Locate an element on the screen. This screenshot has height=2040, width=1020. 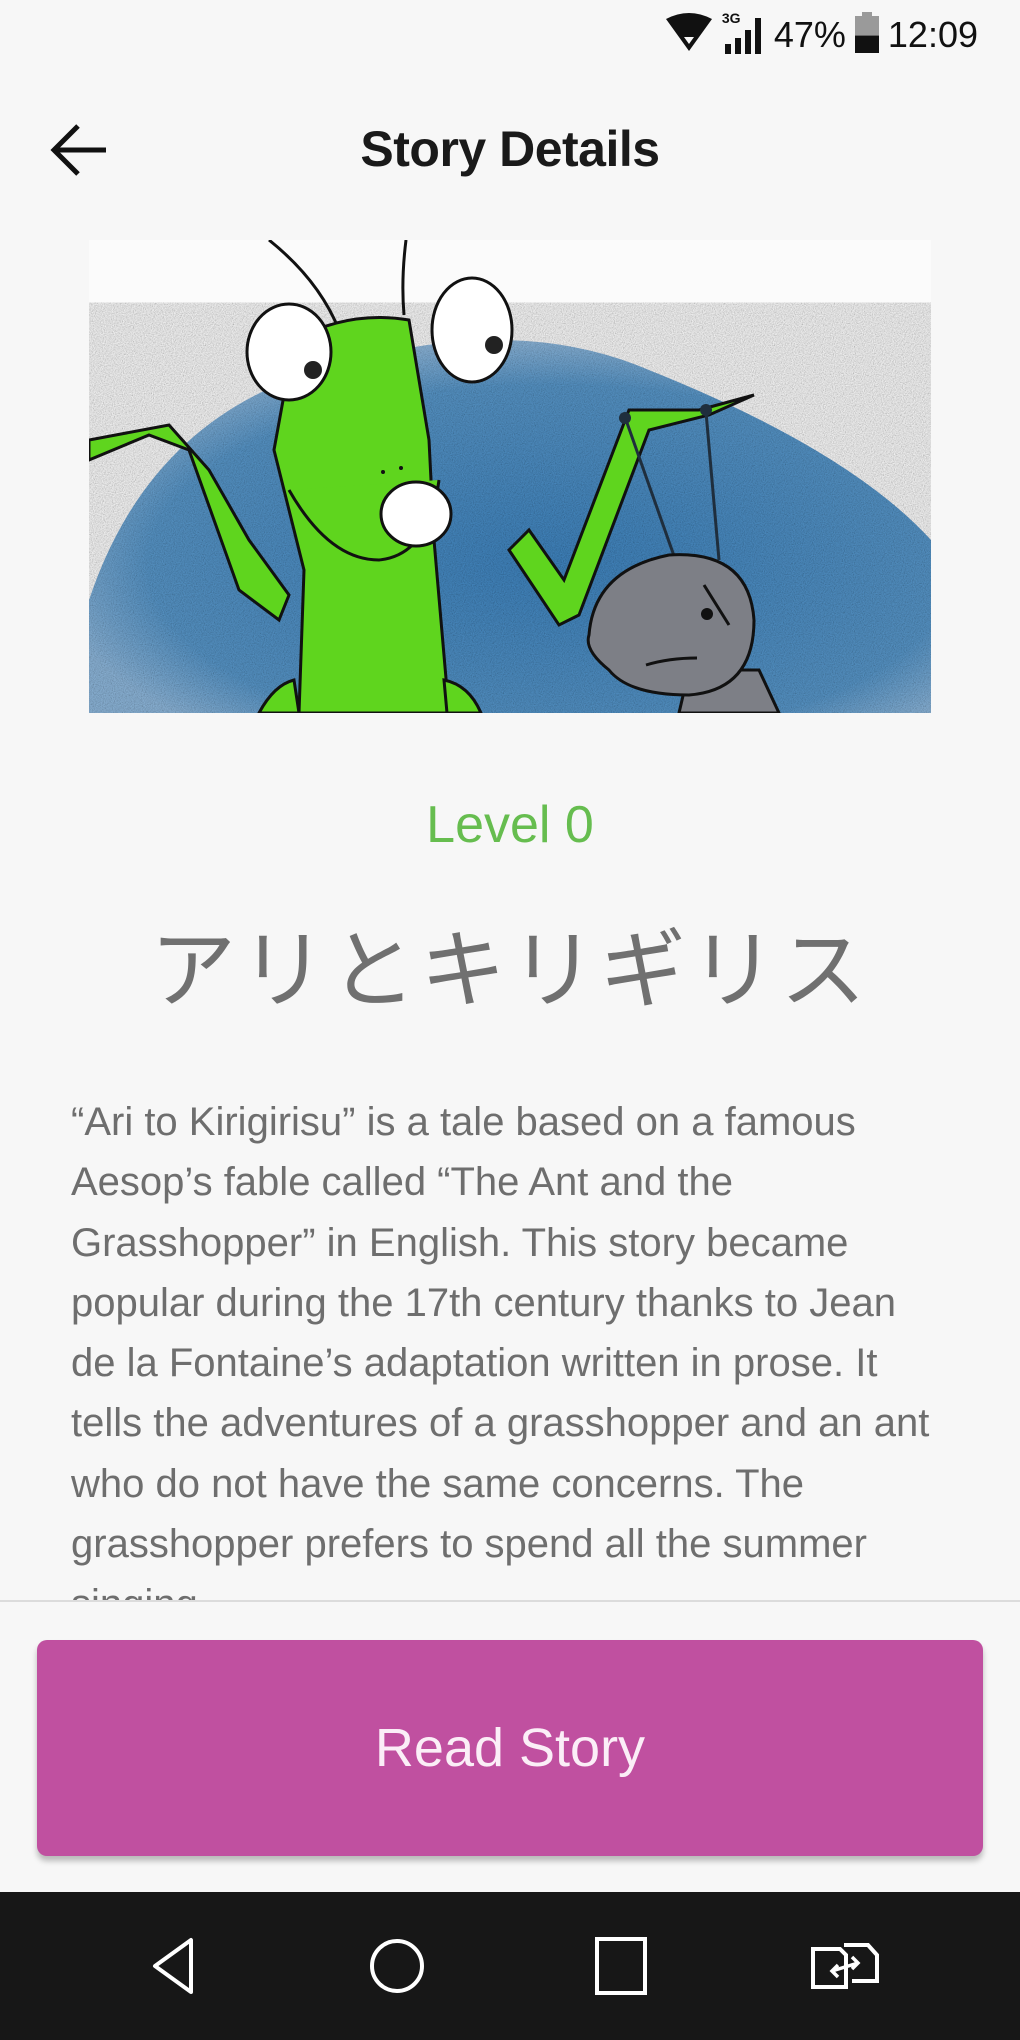
nav-recents-button is located at coordinates (621, 1966).